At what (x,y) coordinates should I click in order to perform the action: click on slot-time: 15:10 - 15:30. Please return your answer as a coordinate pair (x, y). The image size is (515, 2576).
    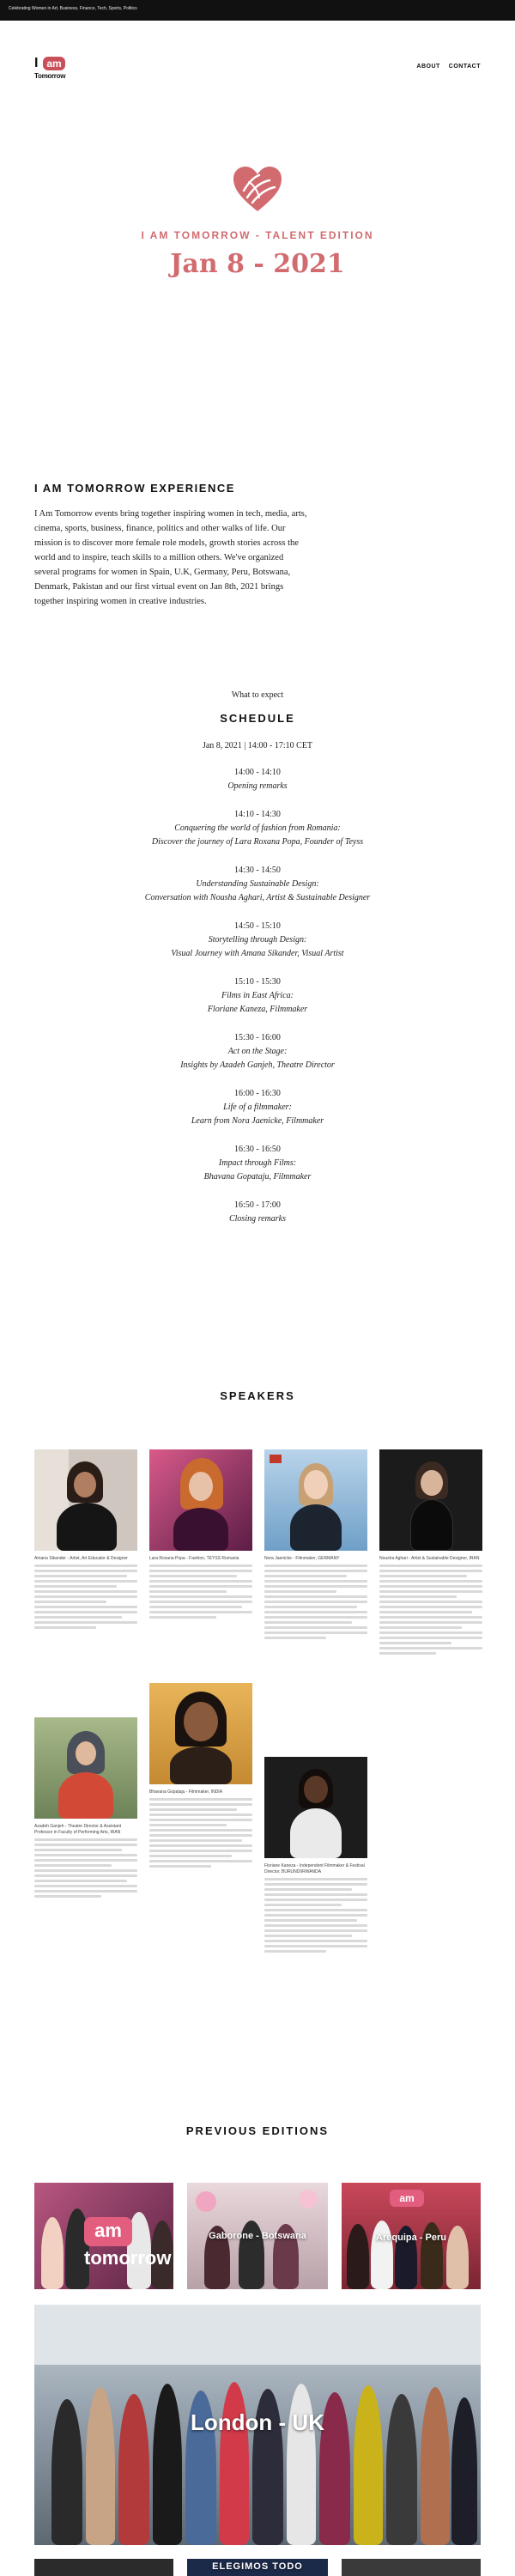
    Looking at the image, I should click on (257, 982).